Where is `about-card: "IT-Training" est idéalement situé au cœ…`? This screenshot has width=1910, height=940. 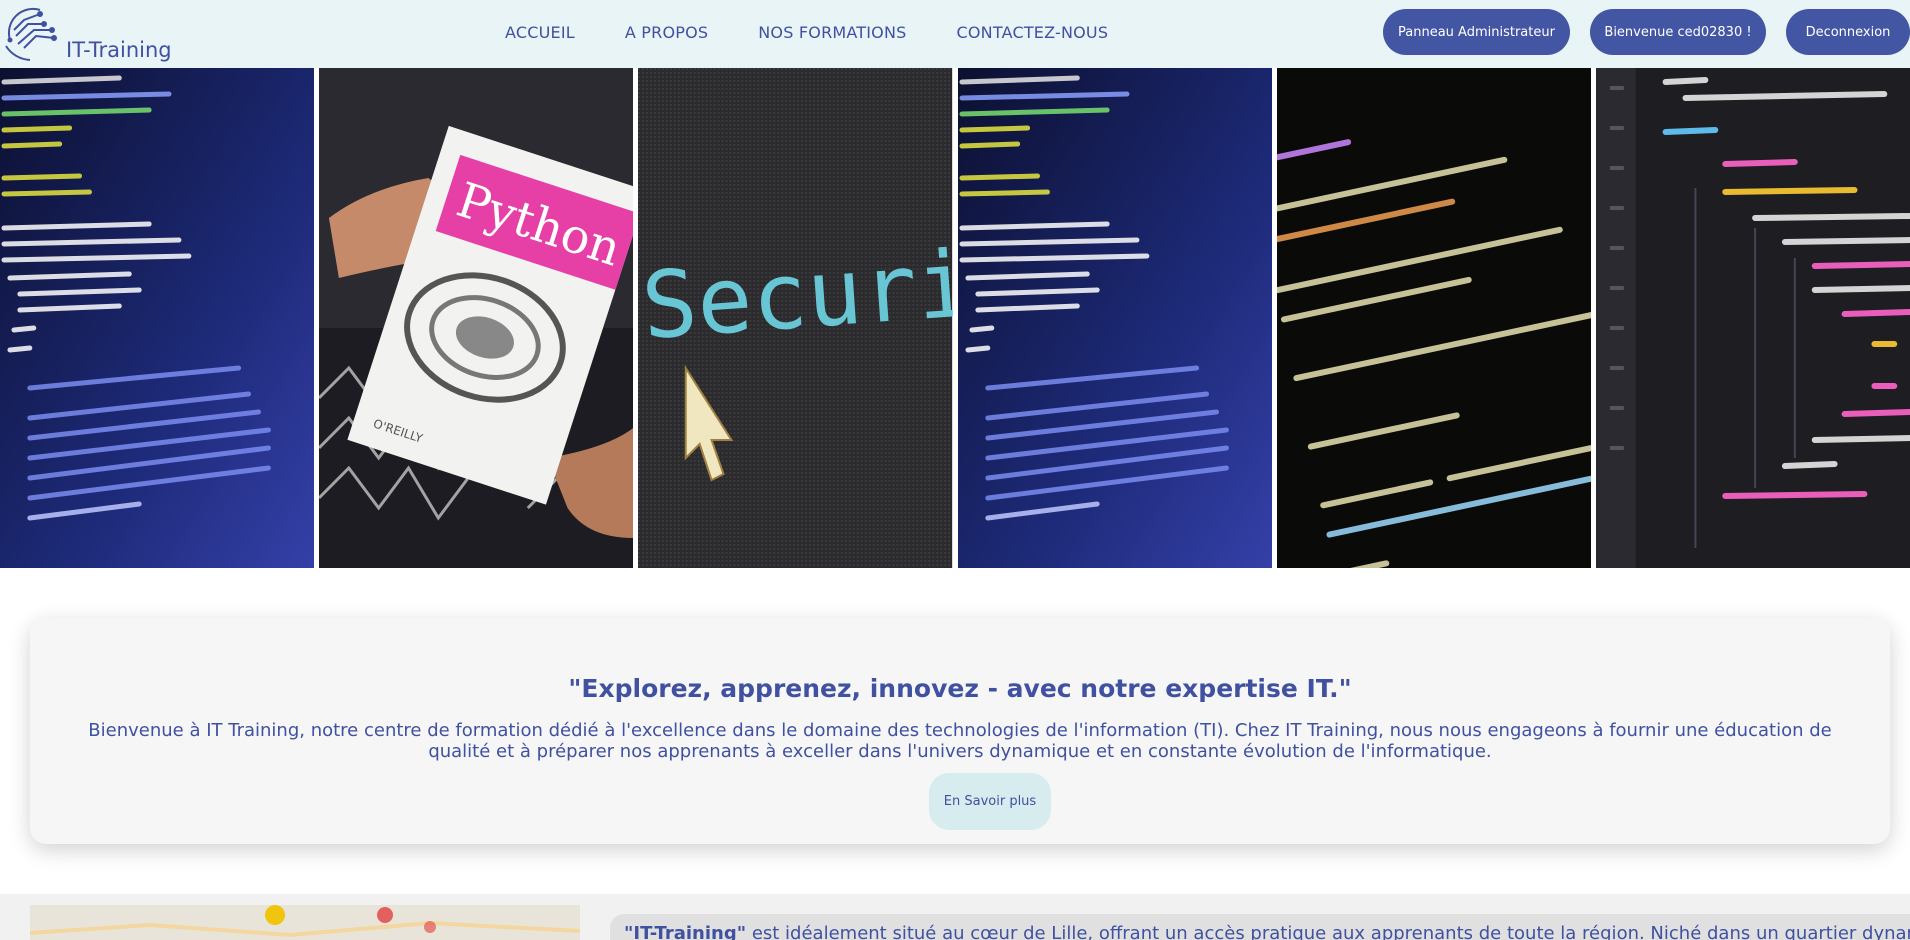 about-card: "IT-Training" est idéalement situé au cœ… is located at coordinates (1260, 927).